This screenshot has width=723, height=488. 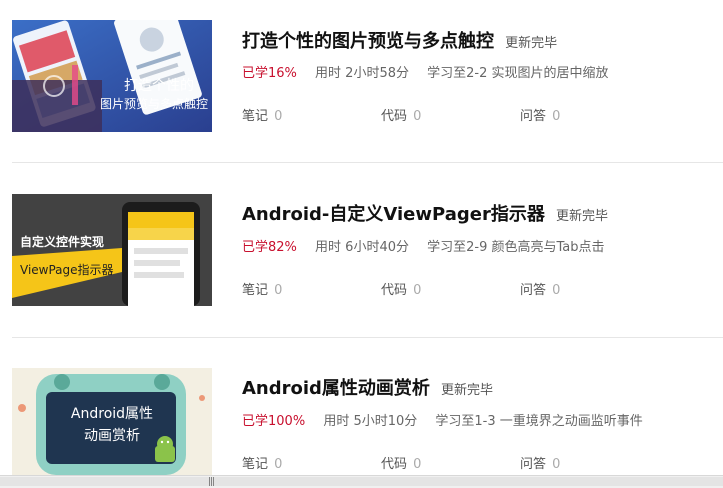 I want to click on scrollbar-thumb: |||, so click(x=361, y=482).